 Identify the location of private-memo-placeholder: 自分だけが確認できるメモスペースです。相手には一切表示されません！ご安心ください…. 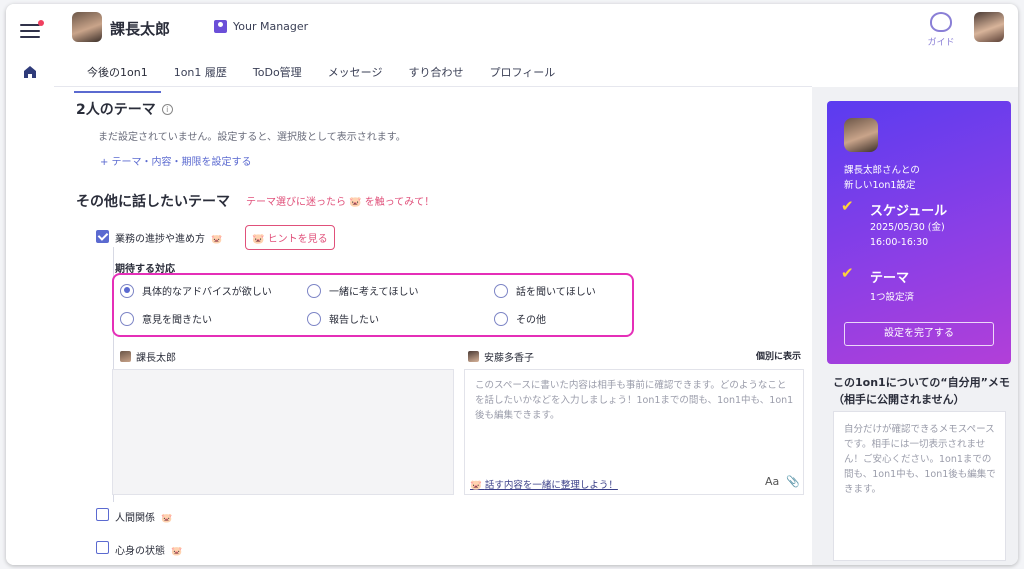
(920, 459).